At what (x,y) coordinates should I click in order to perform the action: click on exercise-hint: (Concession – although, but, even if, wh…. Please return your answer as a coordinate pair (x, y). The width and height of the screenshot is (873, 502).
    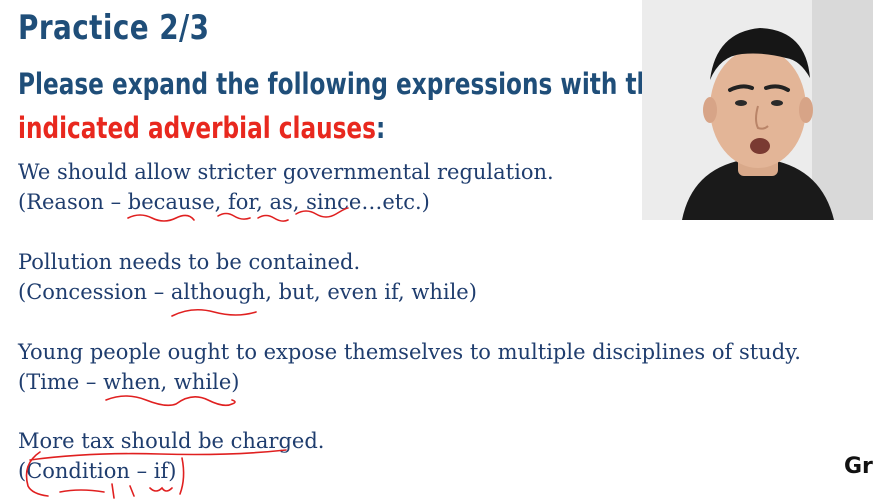
    Looking at the image, I should click on (247, 292).